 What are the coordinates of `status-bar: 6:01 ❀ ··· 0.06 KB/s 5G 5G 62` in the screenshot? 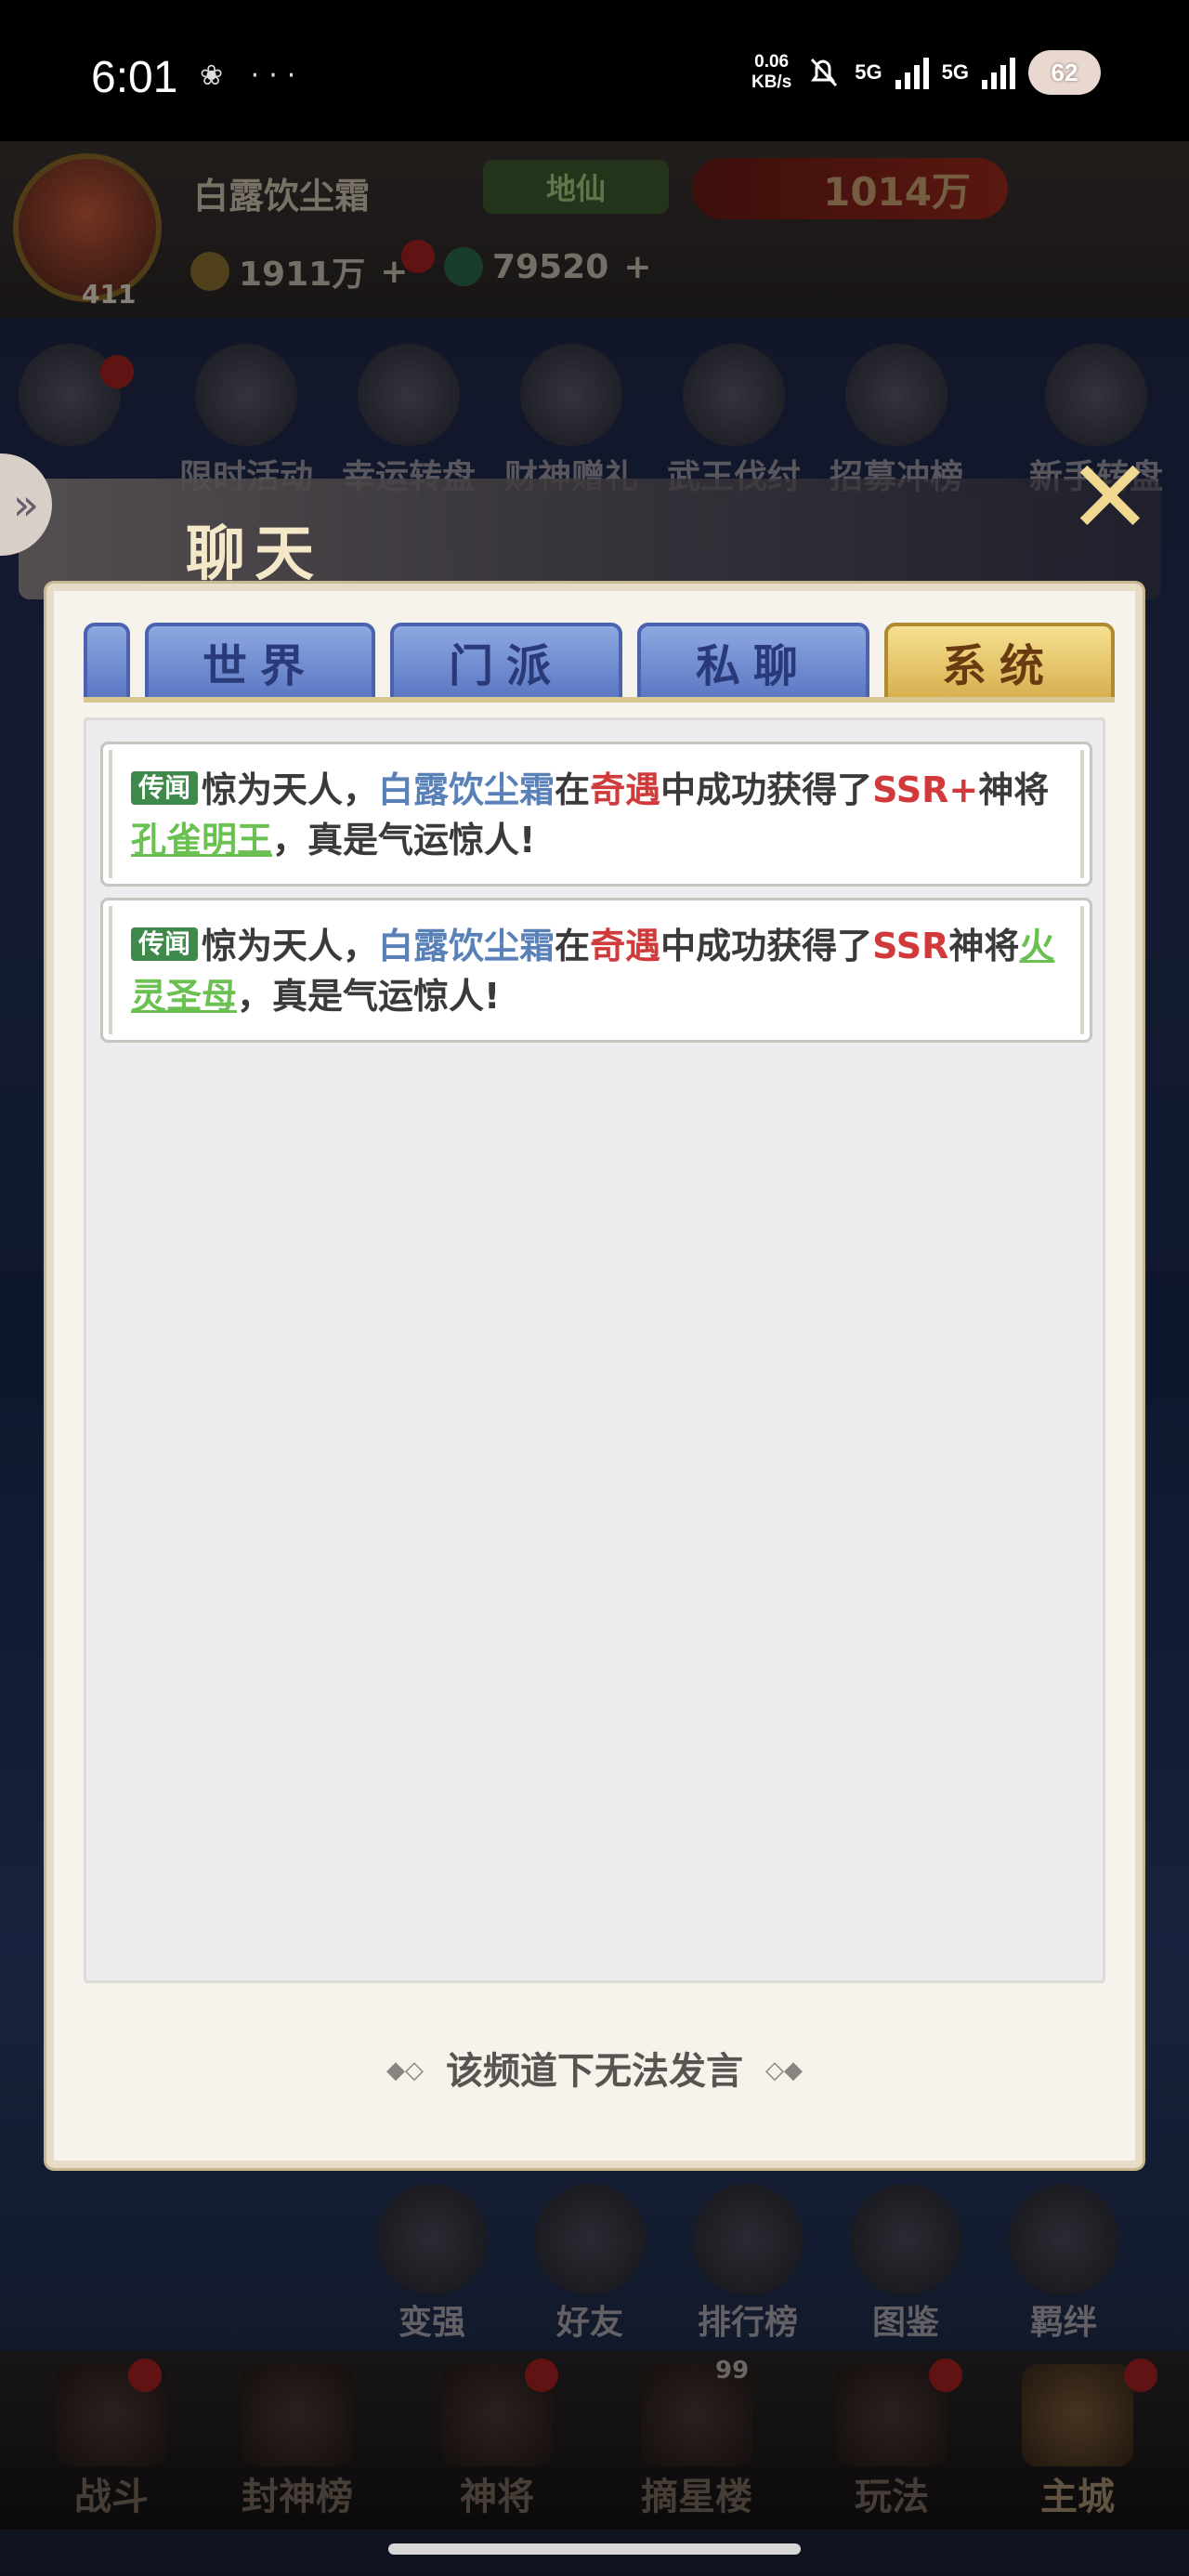 It's located at (594, 70).